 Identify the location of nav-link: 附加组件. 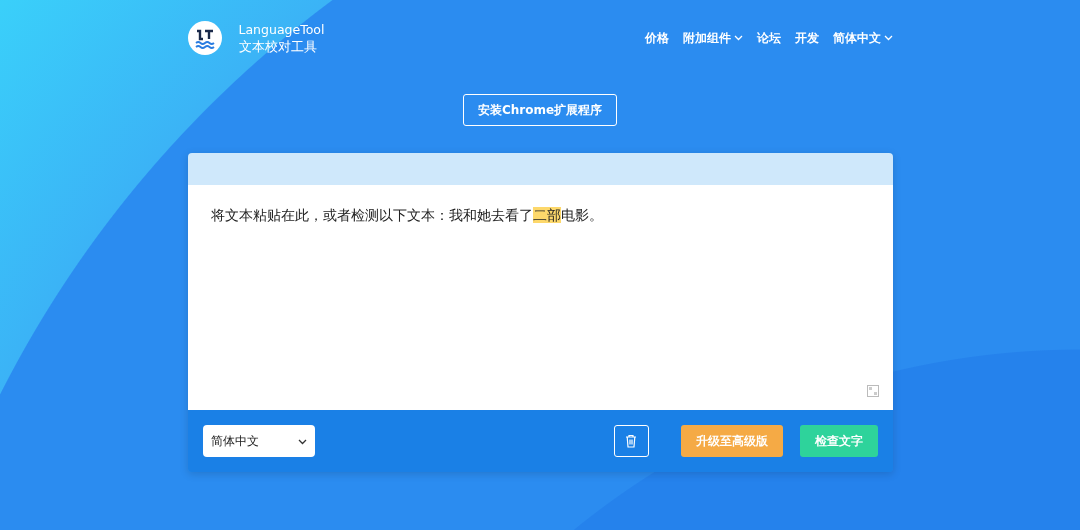
(712, 38).